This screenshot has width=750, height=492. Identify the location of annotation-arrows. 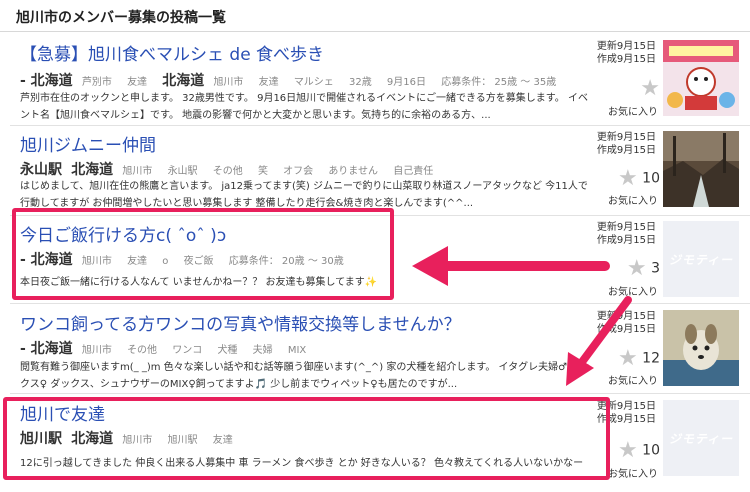
(522, 316).